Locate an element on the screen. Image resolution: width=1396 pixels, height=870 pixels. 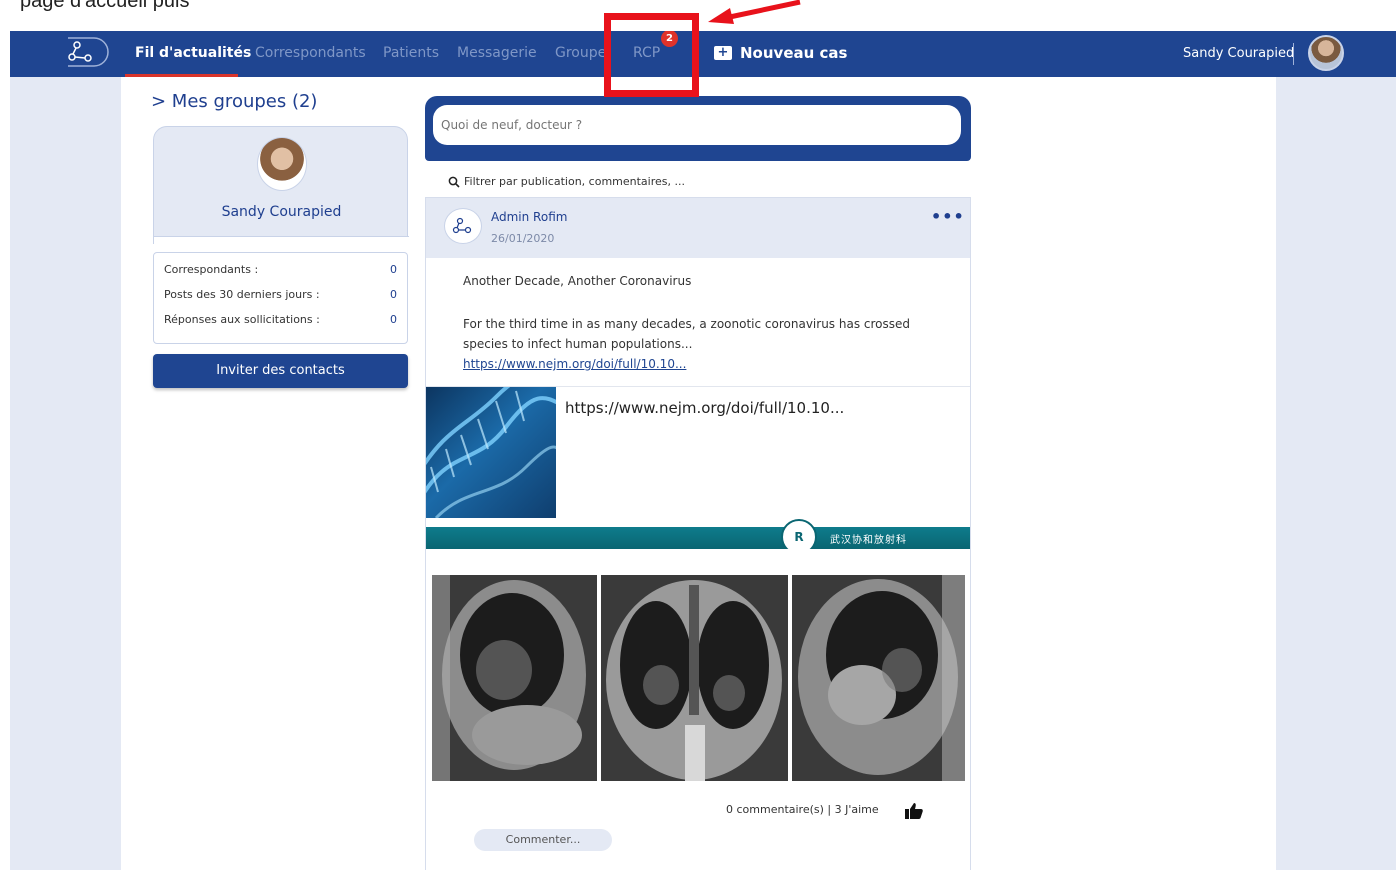
user-separator is located at coordinates (1293, 54).